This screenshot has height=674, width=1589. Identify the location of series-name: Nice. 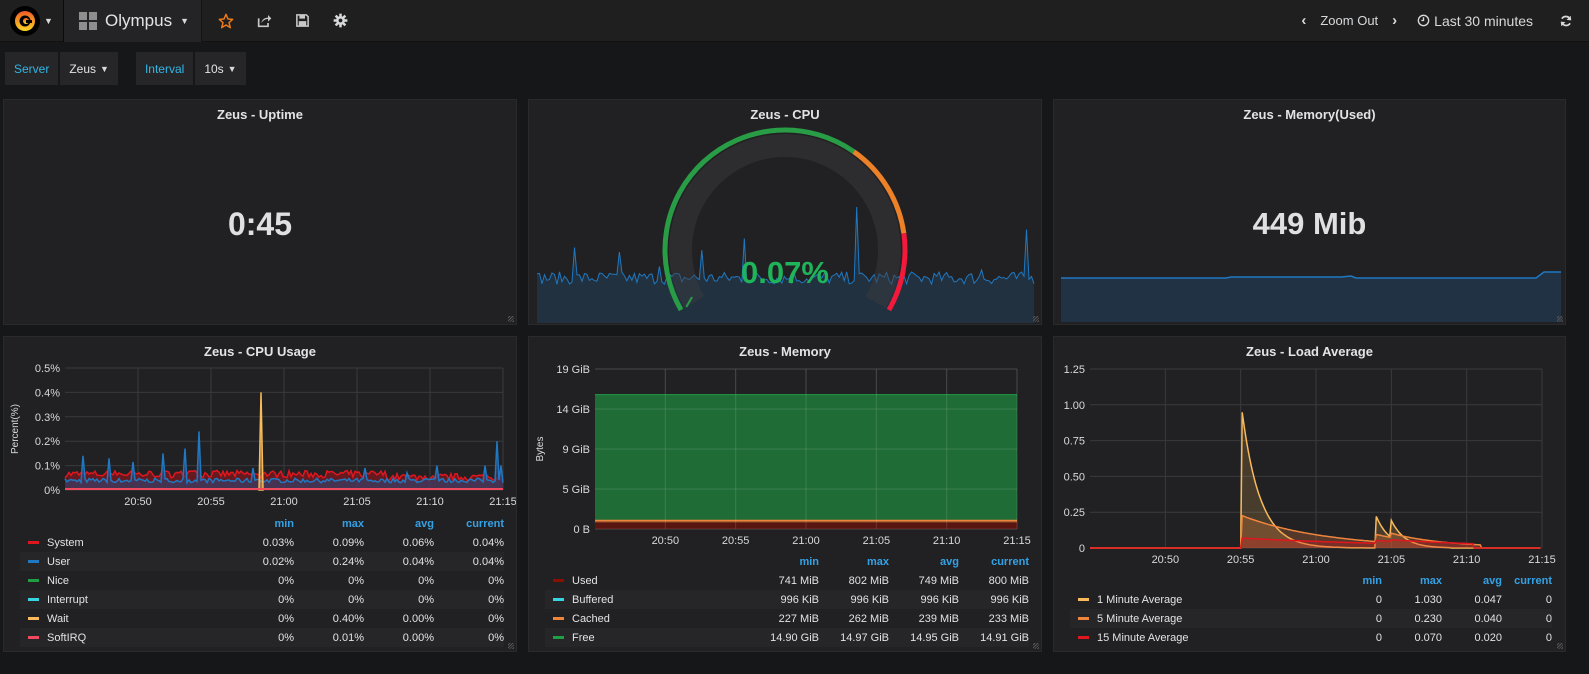
(58, 581).